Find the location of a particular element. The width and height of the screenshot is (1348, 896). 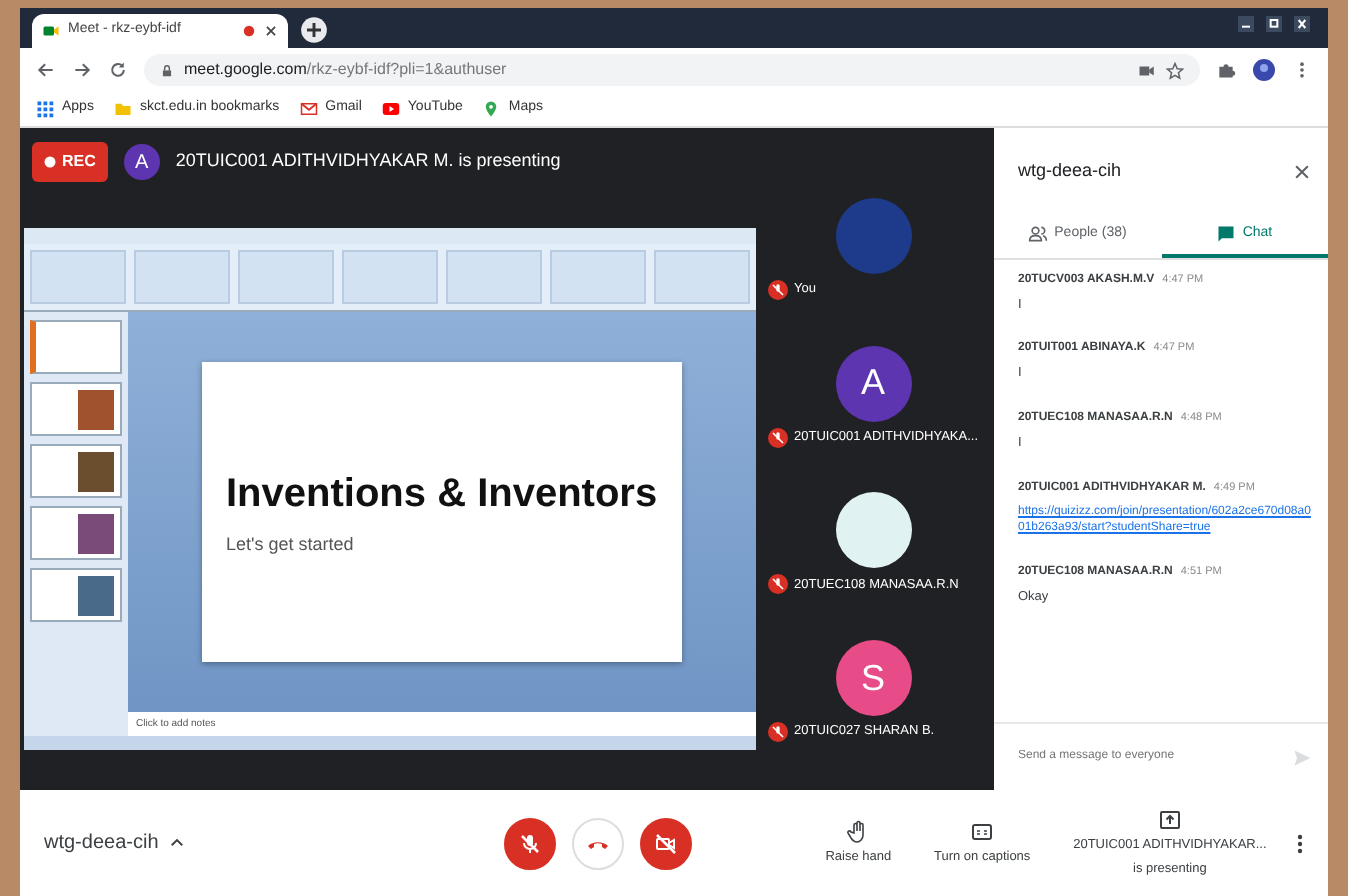

forward-arrow-icon is located at coordinates (82, 70).